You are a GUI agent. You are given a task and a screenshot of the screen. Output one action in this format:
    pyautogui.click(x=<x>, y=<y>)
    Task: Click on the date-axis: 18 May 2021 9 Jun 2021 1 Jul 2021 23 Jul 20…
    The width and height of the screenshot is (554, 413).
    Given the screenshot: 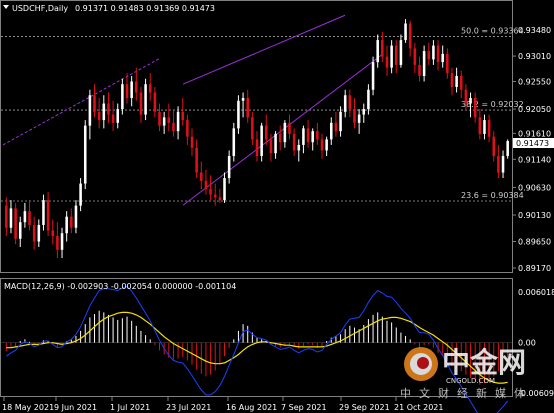 What is the action you would take?
    pyautogui.click(x=222, y=404)
    